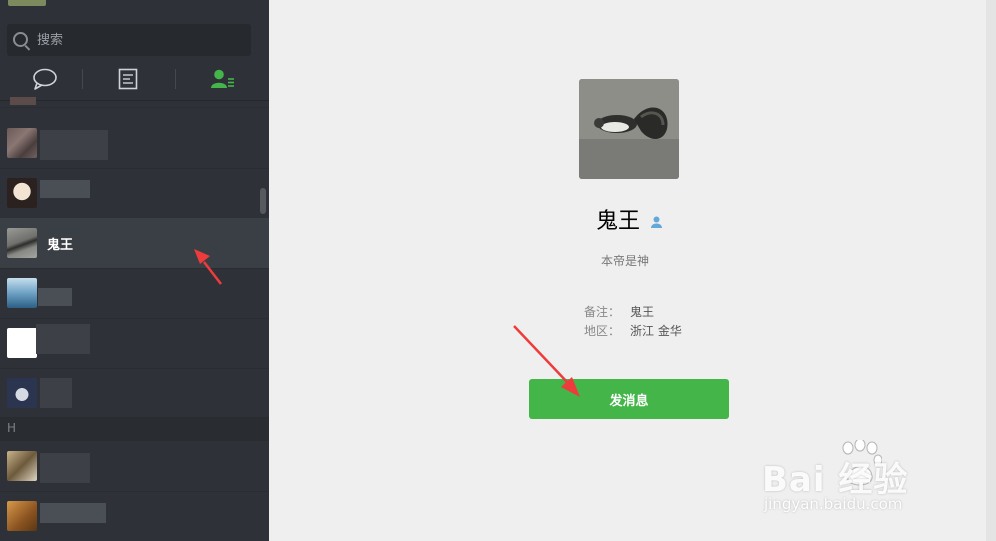 This screenshot has height=541, width=996. What do you see at coordinates (263, 201) in the screenshot?
I see `list-scrollbar` at bounding box center [263, 201].